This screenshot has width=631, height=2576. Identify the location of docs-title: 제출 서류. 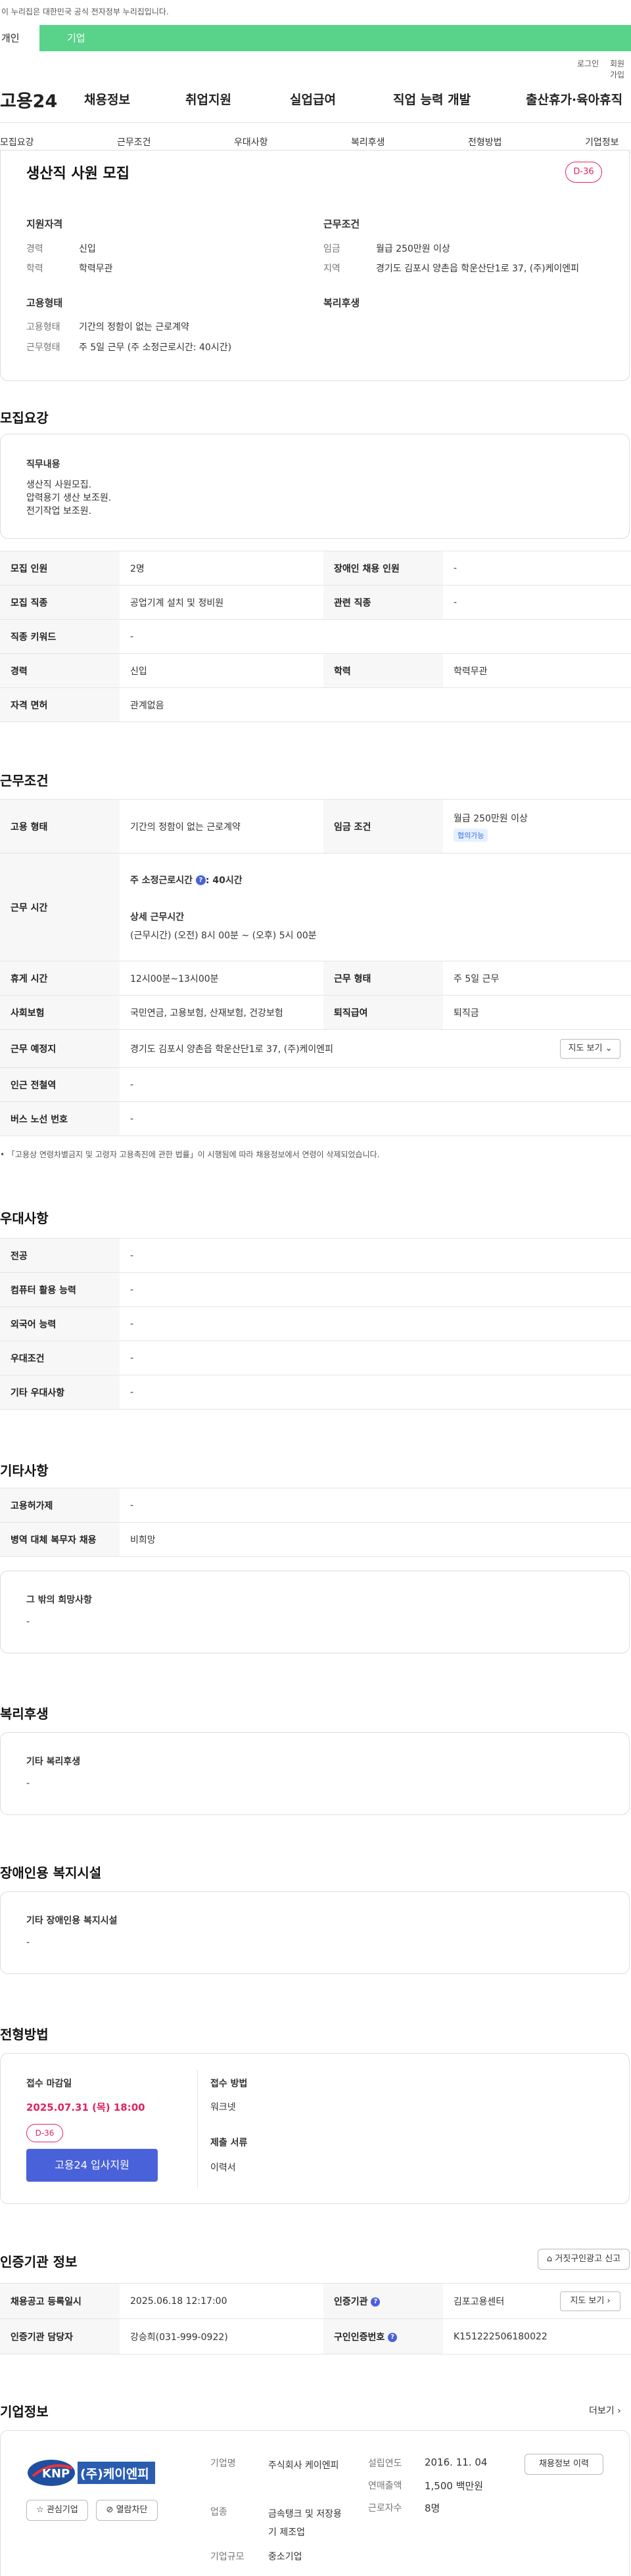
(229, 2143).